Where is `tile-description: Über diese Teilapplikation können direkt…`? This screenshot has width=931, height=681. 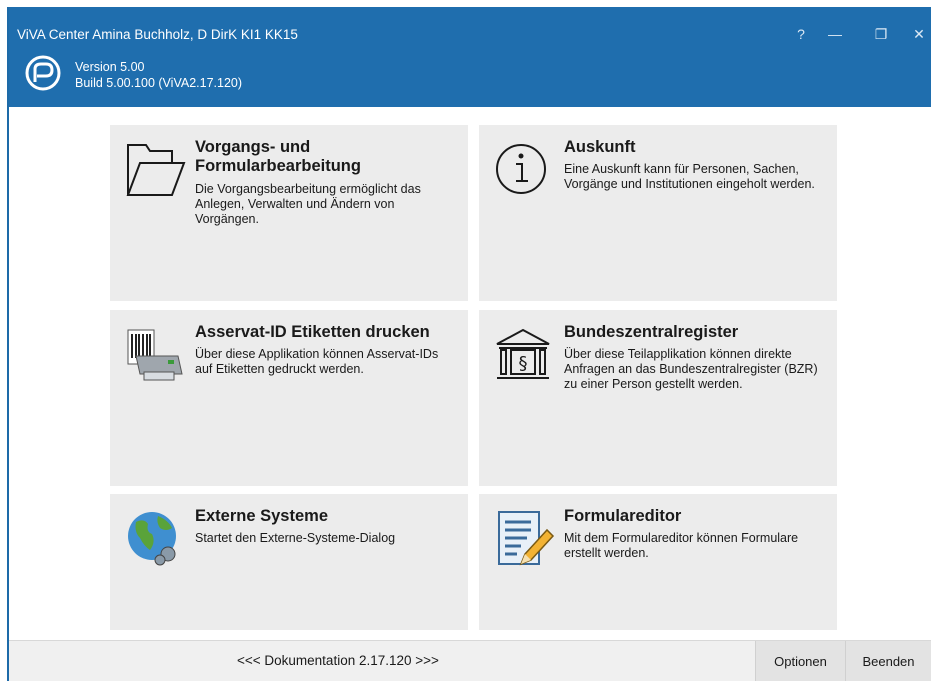 tile-description: Über diese Teilapplikation können direkt… is located at coordinates (691, 369).